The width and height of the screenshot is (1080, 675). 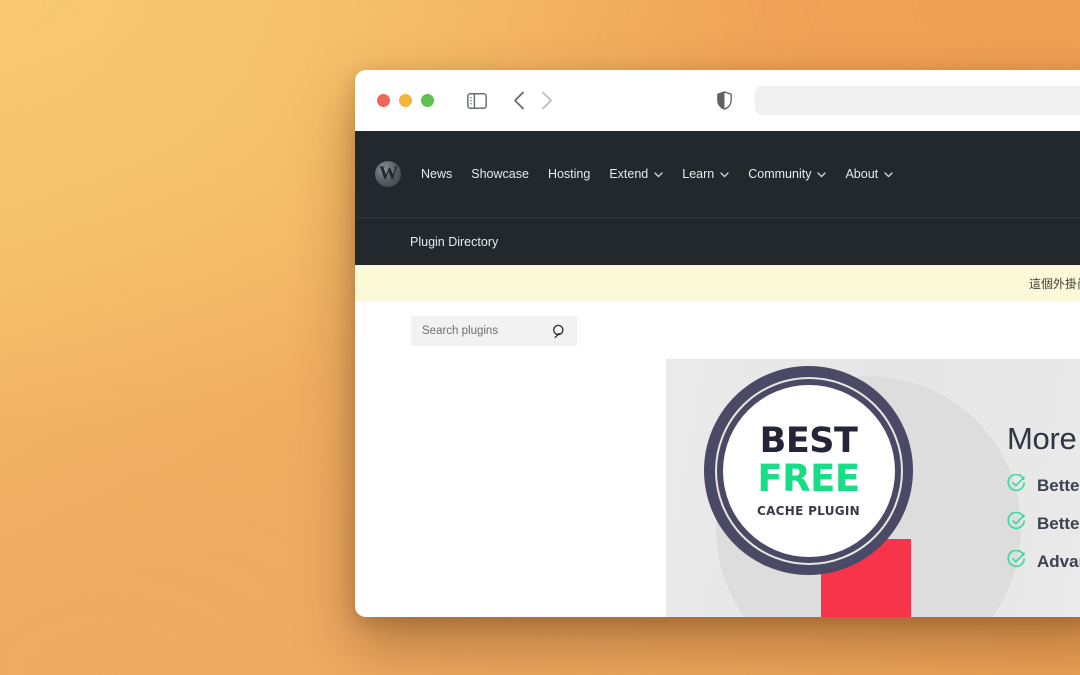 I want to click on nav-item-label: Learn, so click(x=698, y=174).